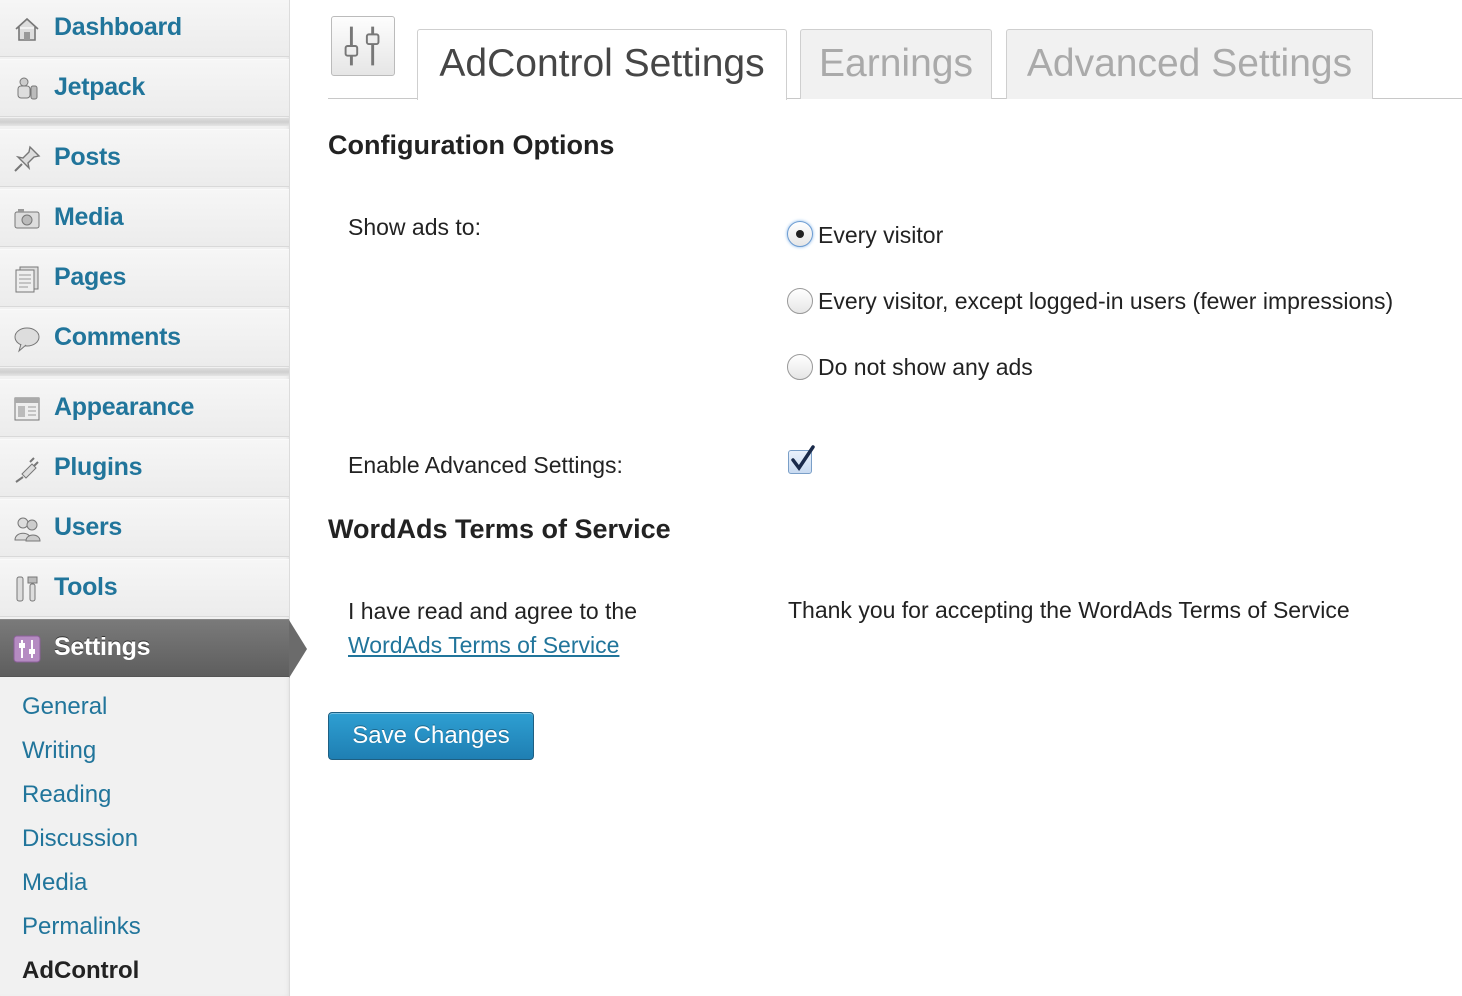 Image resolution: width=1462 pixels, height=996 pixels. Describe the element at coordinates (90, 277) in the screenshot. I see `menu-label: Pages` at that location.